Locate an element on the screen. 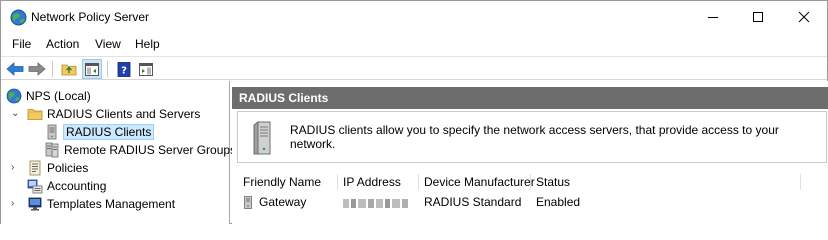  tree-label: RADIUS Clients and Servers is located at coordinates (124, 114).